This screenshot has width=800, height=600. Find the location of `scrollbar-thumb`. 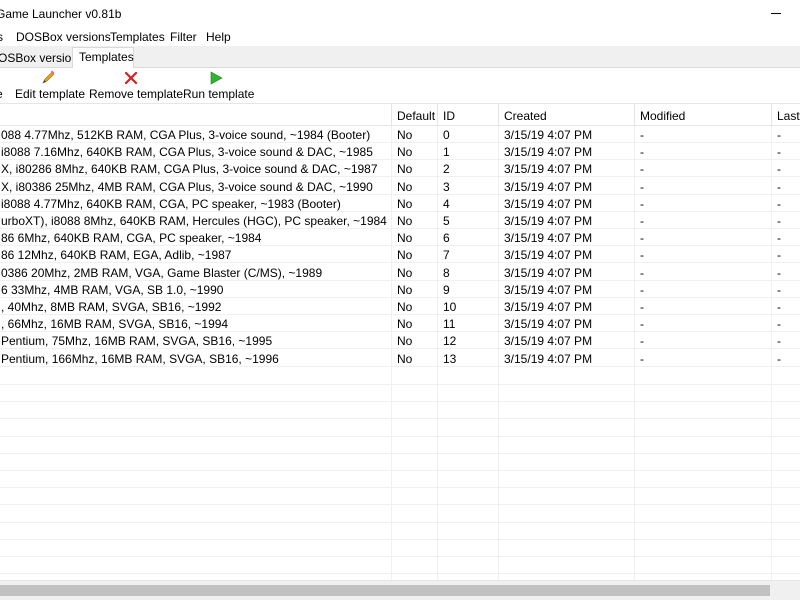

scrollbar-thumb is located at coordinates (385, 590).